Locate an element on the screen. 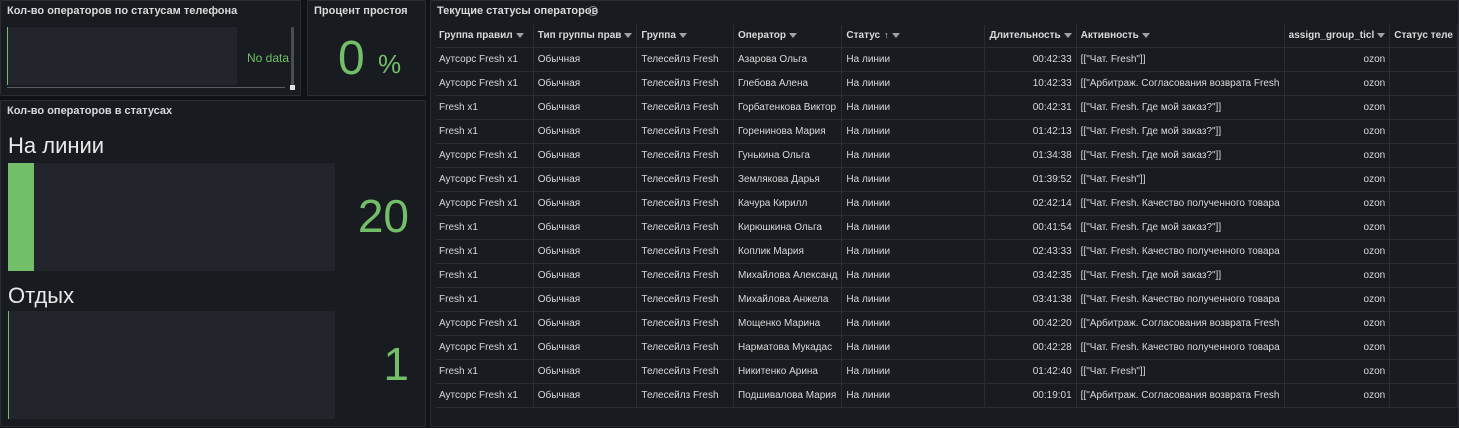 The height and width of the screenshot is (428, 1459). column-header: Оператор is located at coordinates (788, 36).